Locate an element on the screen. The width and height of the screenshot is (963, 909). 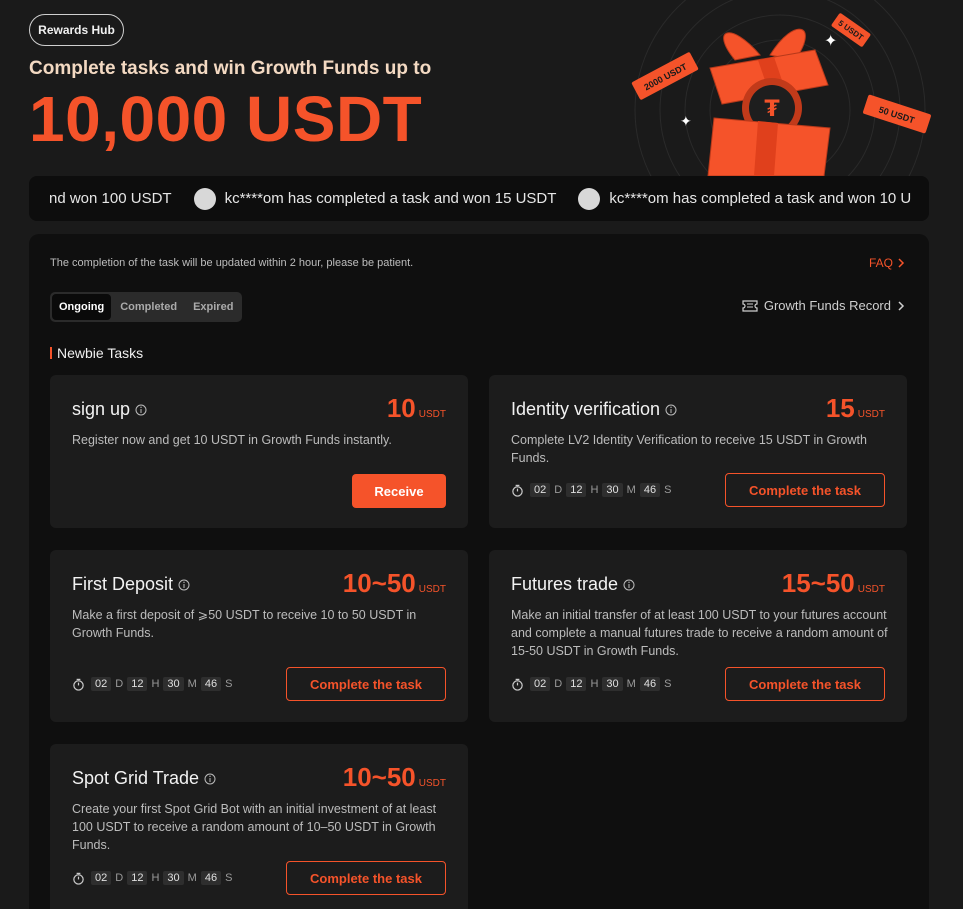
faq-link: FAQ is located at coordinates (887, 263).